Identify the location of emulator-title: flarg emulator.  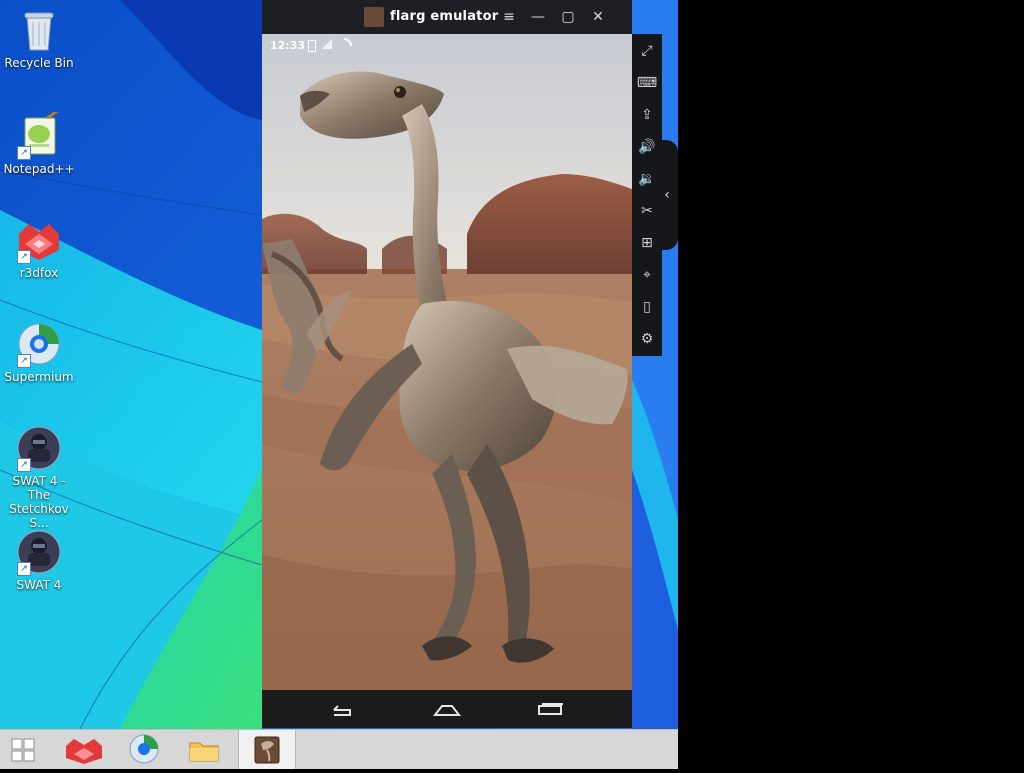
(444, 16).